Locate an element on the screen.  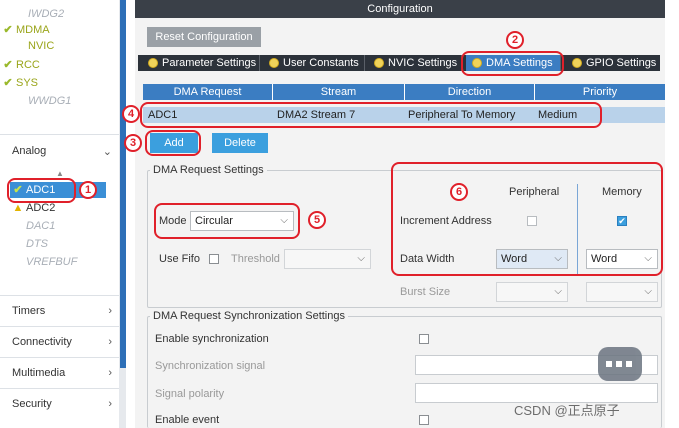
tab-nvic-settings: NVIC Settings is located at coordinates (415, 63).